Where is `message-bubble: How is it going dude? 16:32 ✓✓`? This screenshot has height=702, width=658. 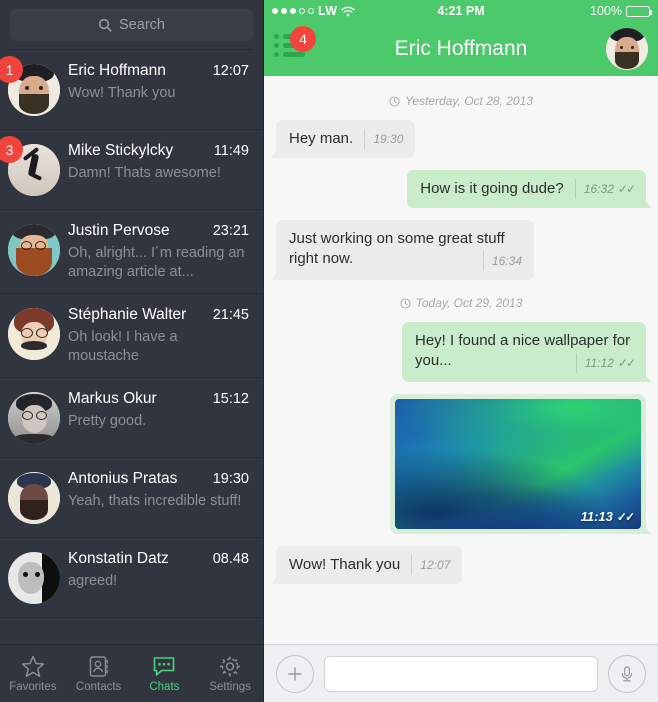
message-bubble: How is it going dude? 16:32 ✓✓ is located at coordinates (529, 189).